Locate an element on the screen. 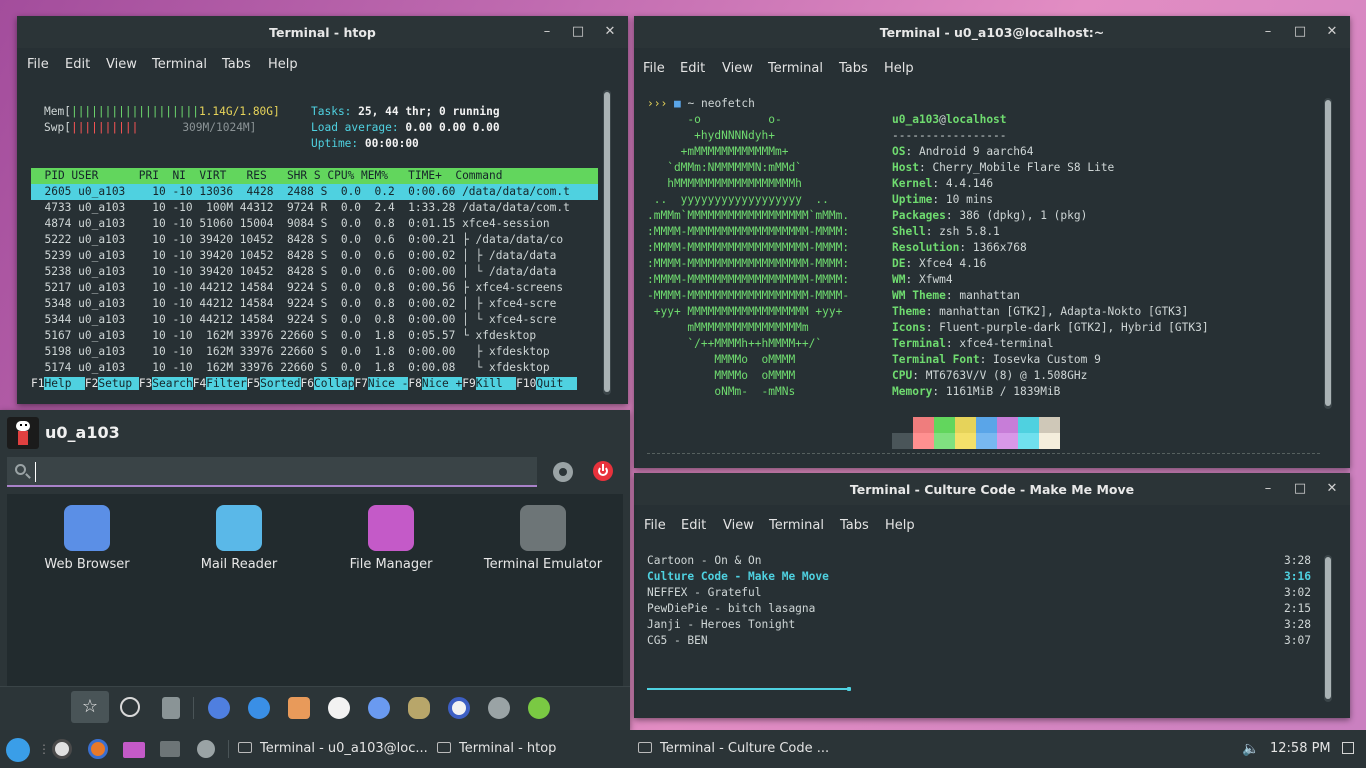 The image size is (1366, 768). favorites-tab: ☆ is located at coordinates (90, 707).